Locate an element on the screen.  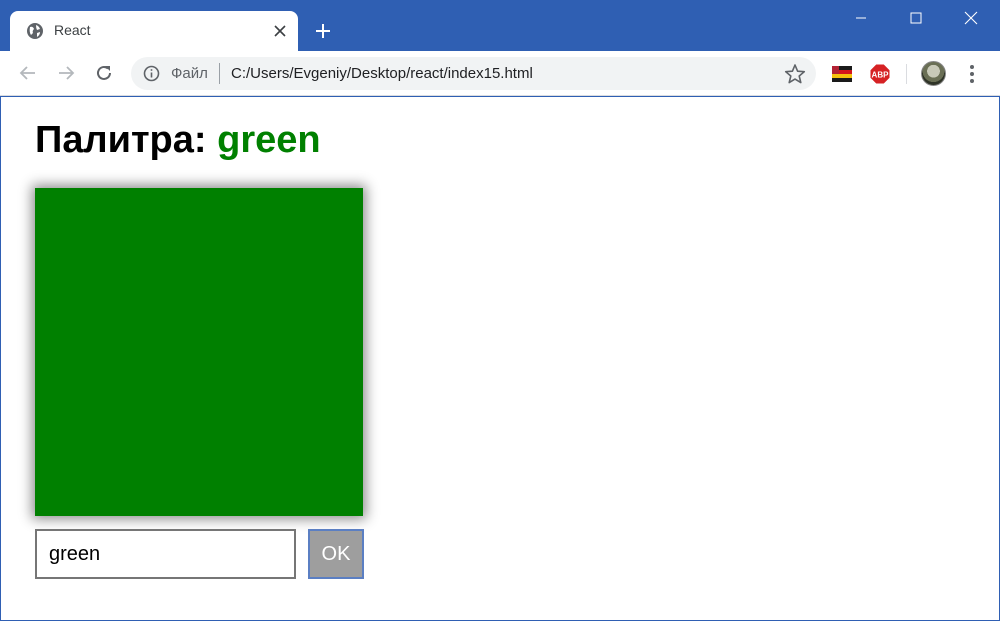
reload-button is located at coordinates (104, 73).